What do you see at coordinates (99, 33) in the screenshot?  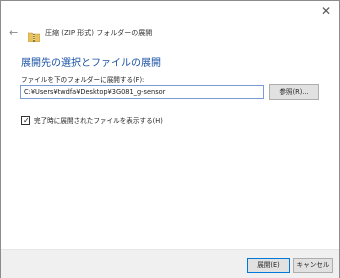 I see `dialog-title: 圧縮 (ZIP 形式) フォルダーの展開` at bounding box center [99, 33].